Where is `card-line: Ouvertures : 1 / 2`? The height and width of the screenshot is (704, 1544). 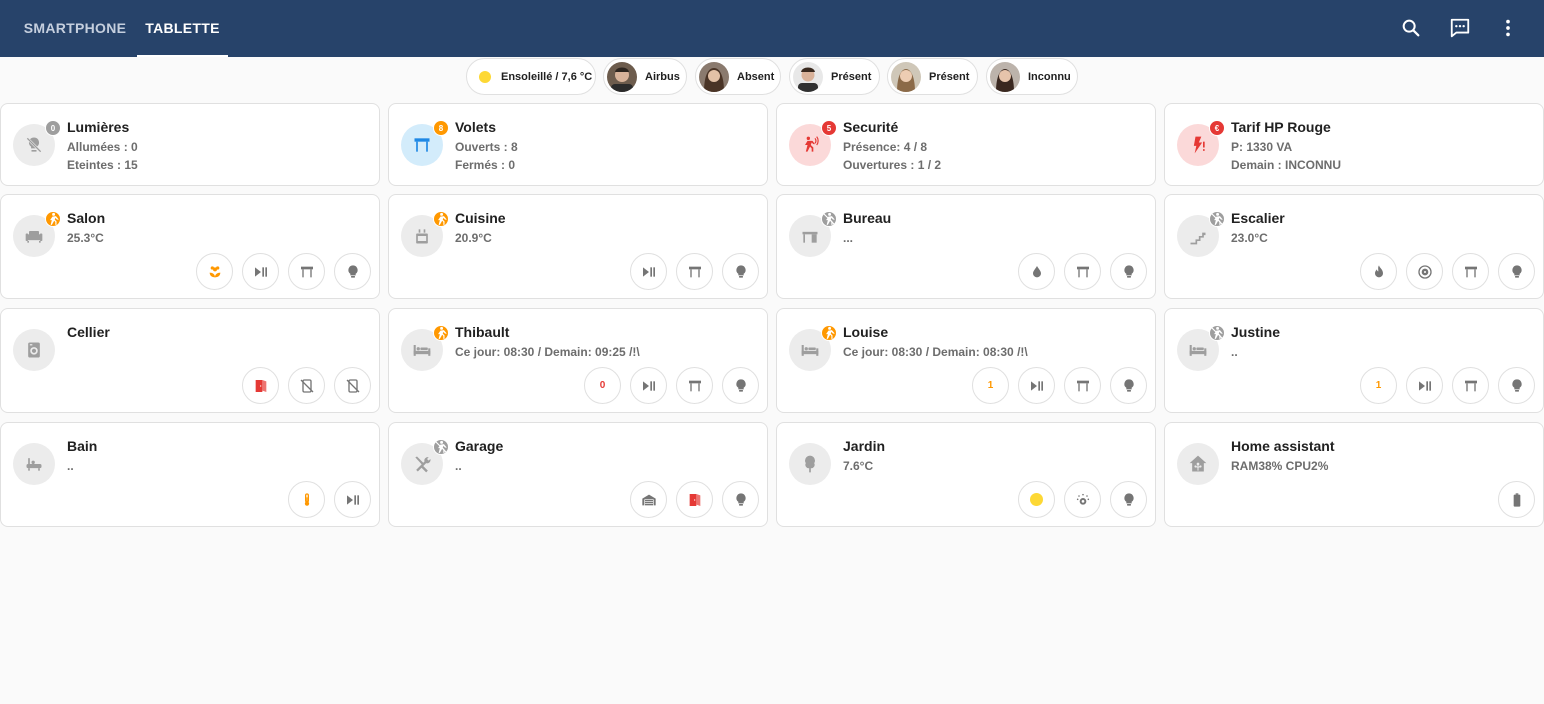 card-line: Ouvertures : 1 / 2 is located at coordinates (892, 165).